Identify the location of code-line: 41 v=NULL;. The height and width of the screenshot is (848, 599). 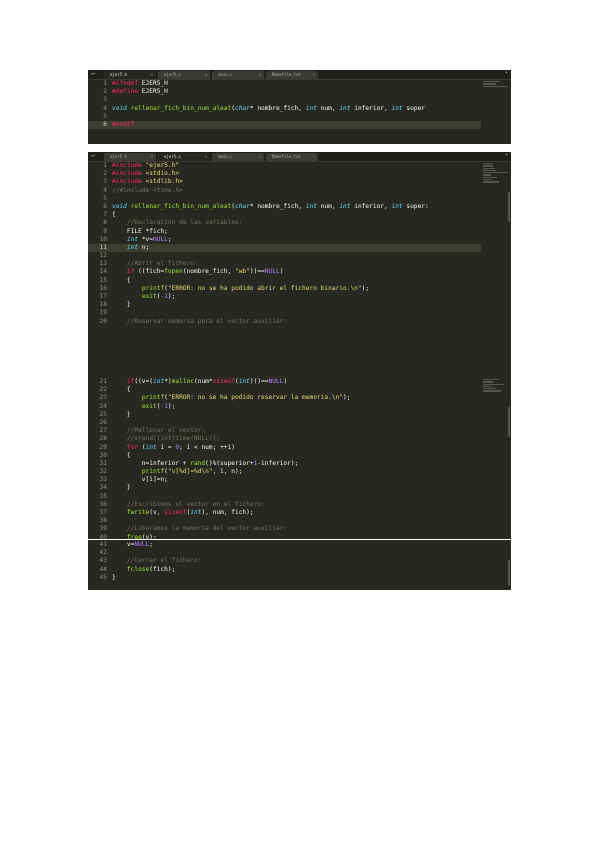
(284, 545).